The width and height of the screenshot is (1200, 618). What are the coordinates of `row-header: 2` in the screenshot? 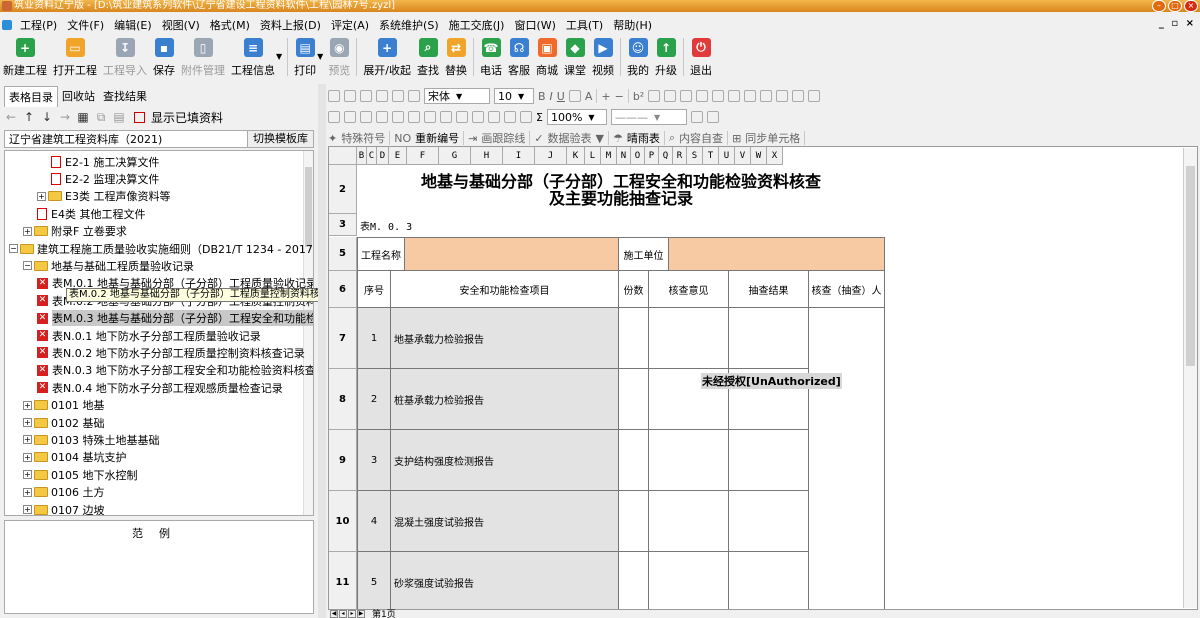 It's located at (343, 189).